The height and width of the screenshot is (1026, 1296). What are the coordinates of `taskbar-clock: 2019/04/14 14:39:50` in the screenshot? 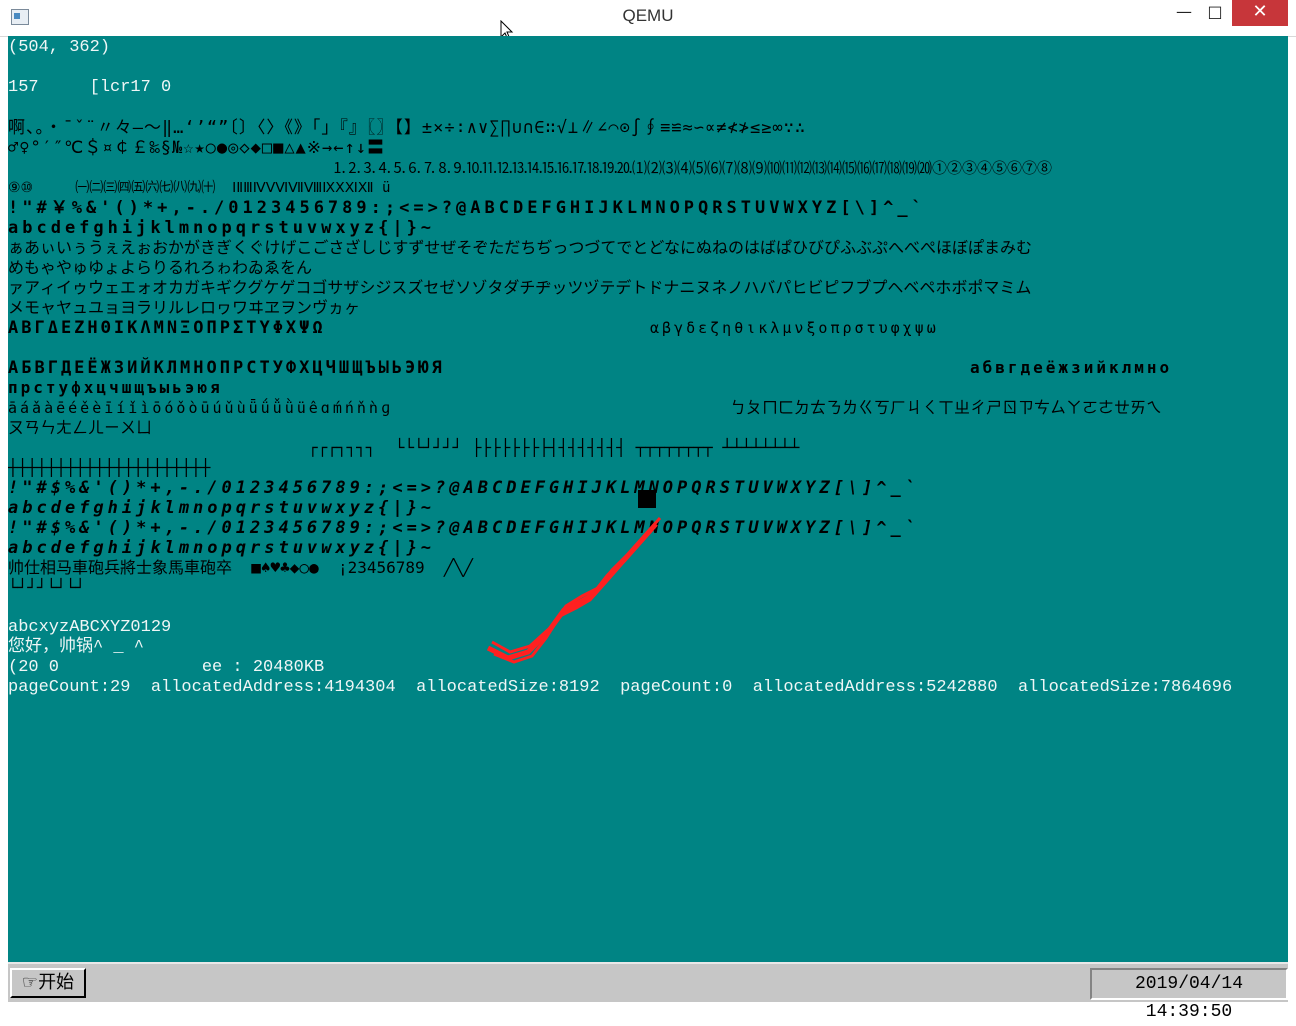 It's located at (1189, 995).